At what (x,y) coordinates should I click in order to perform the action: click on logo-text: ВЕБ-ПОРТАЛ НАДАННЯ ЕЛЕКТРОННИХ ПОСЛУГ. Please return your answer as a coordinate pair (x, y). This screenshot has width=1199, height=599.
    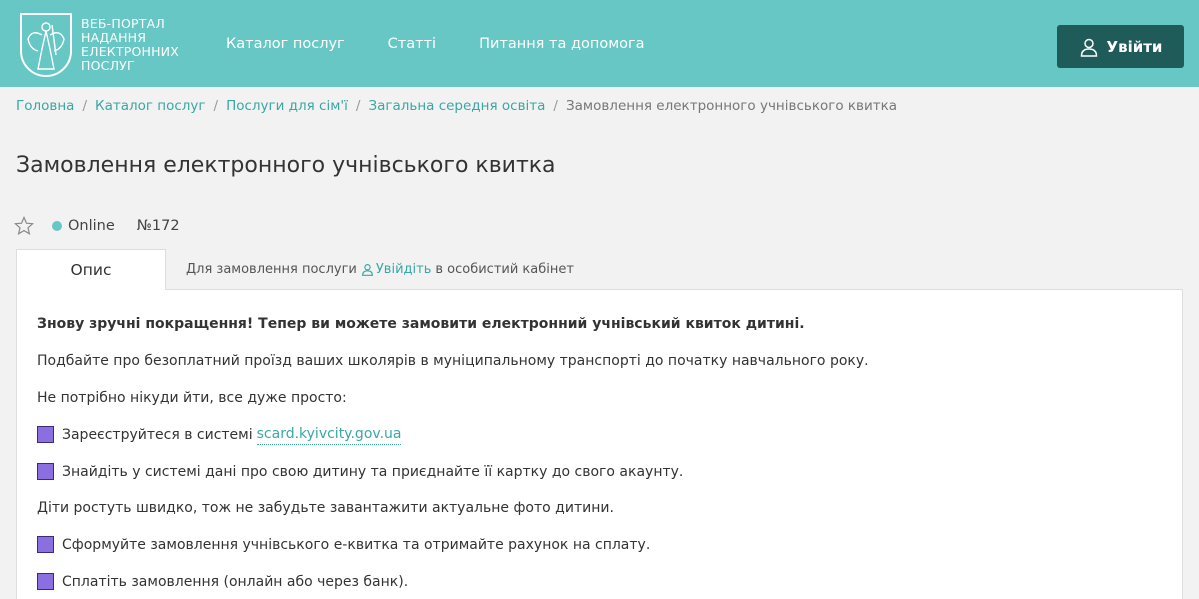
    Looking at the image, I should click on (130, 45).